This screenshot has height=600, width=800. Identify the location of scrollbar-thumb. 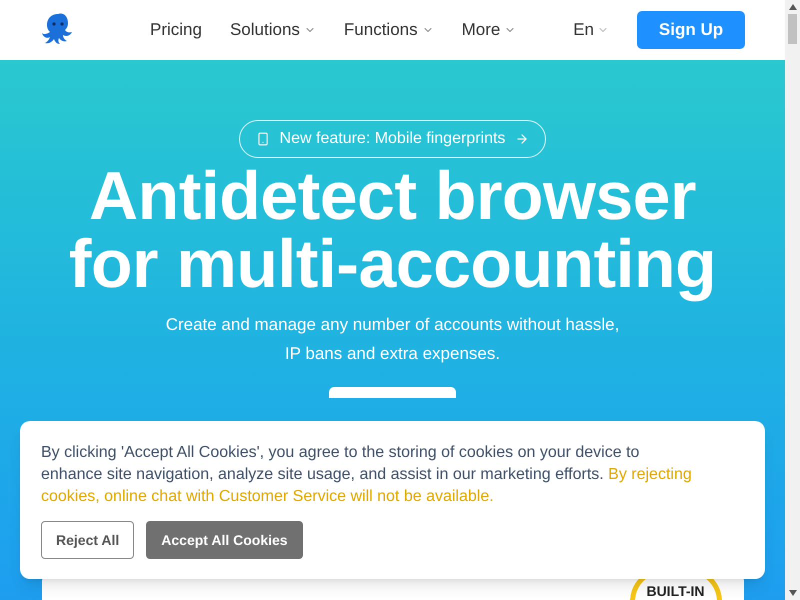
(792, 29).